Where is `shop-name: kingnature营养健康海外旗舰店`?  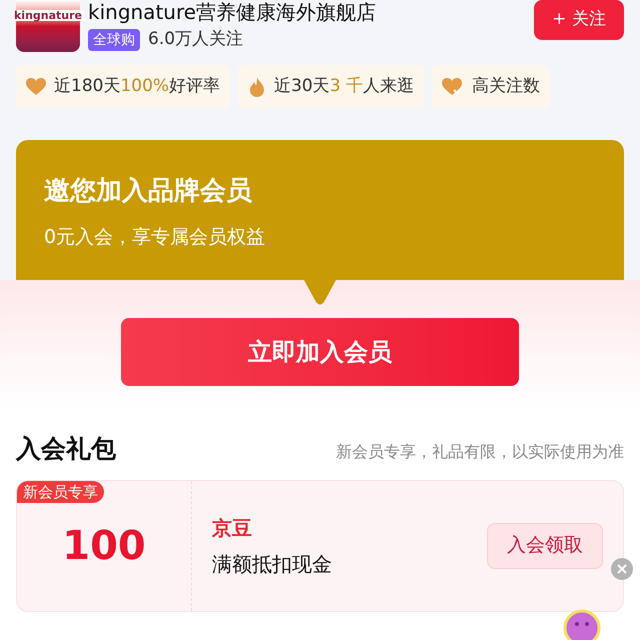
shop-name: kingnature营养健康海外旗舰店 is located at coordinates (233, 12).